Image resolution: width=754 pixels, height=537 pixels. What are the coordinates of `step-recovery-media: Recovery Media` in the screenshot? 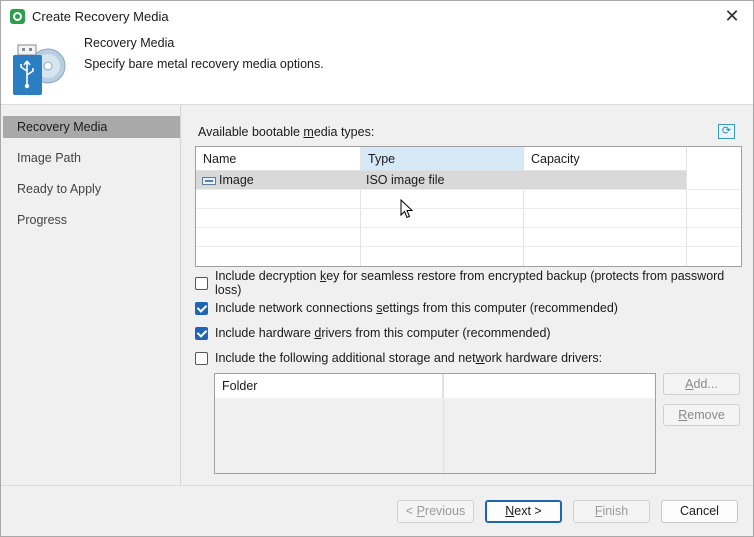 It's located at (91, 127).